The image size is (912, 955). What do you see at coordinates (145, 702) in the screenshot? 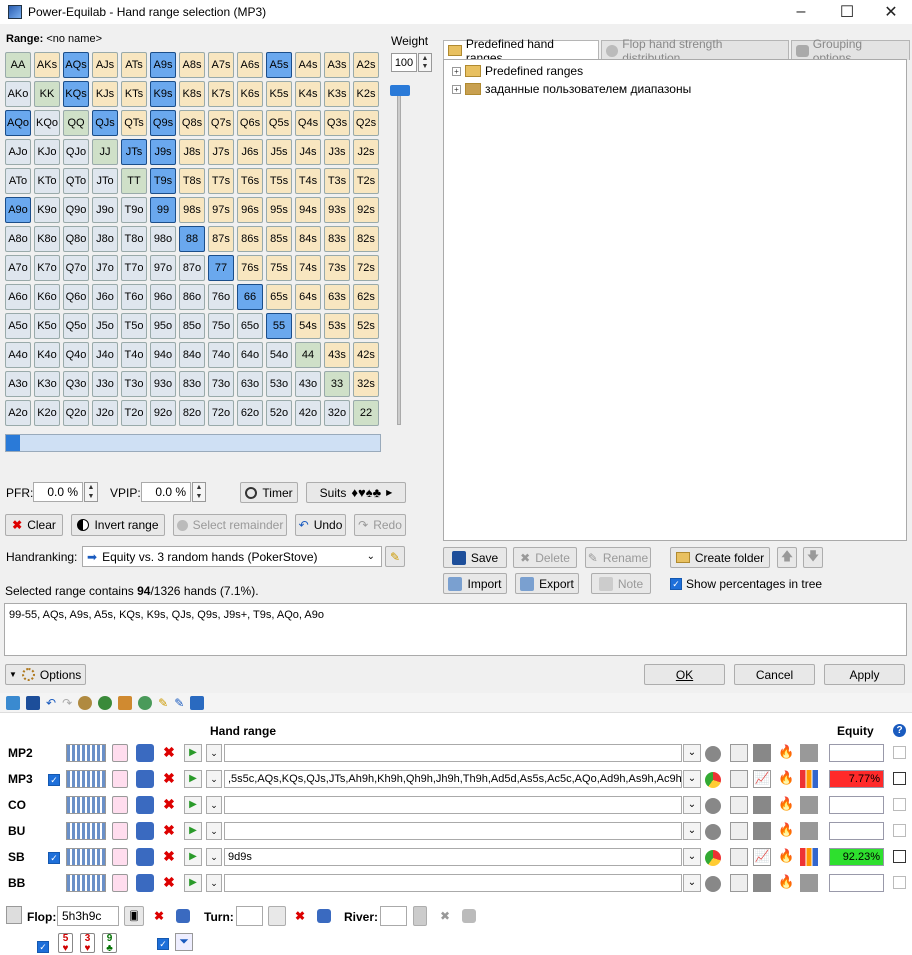
I see `globe-icon` at bounding box center [145, 702].